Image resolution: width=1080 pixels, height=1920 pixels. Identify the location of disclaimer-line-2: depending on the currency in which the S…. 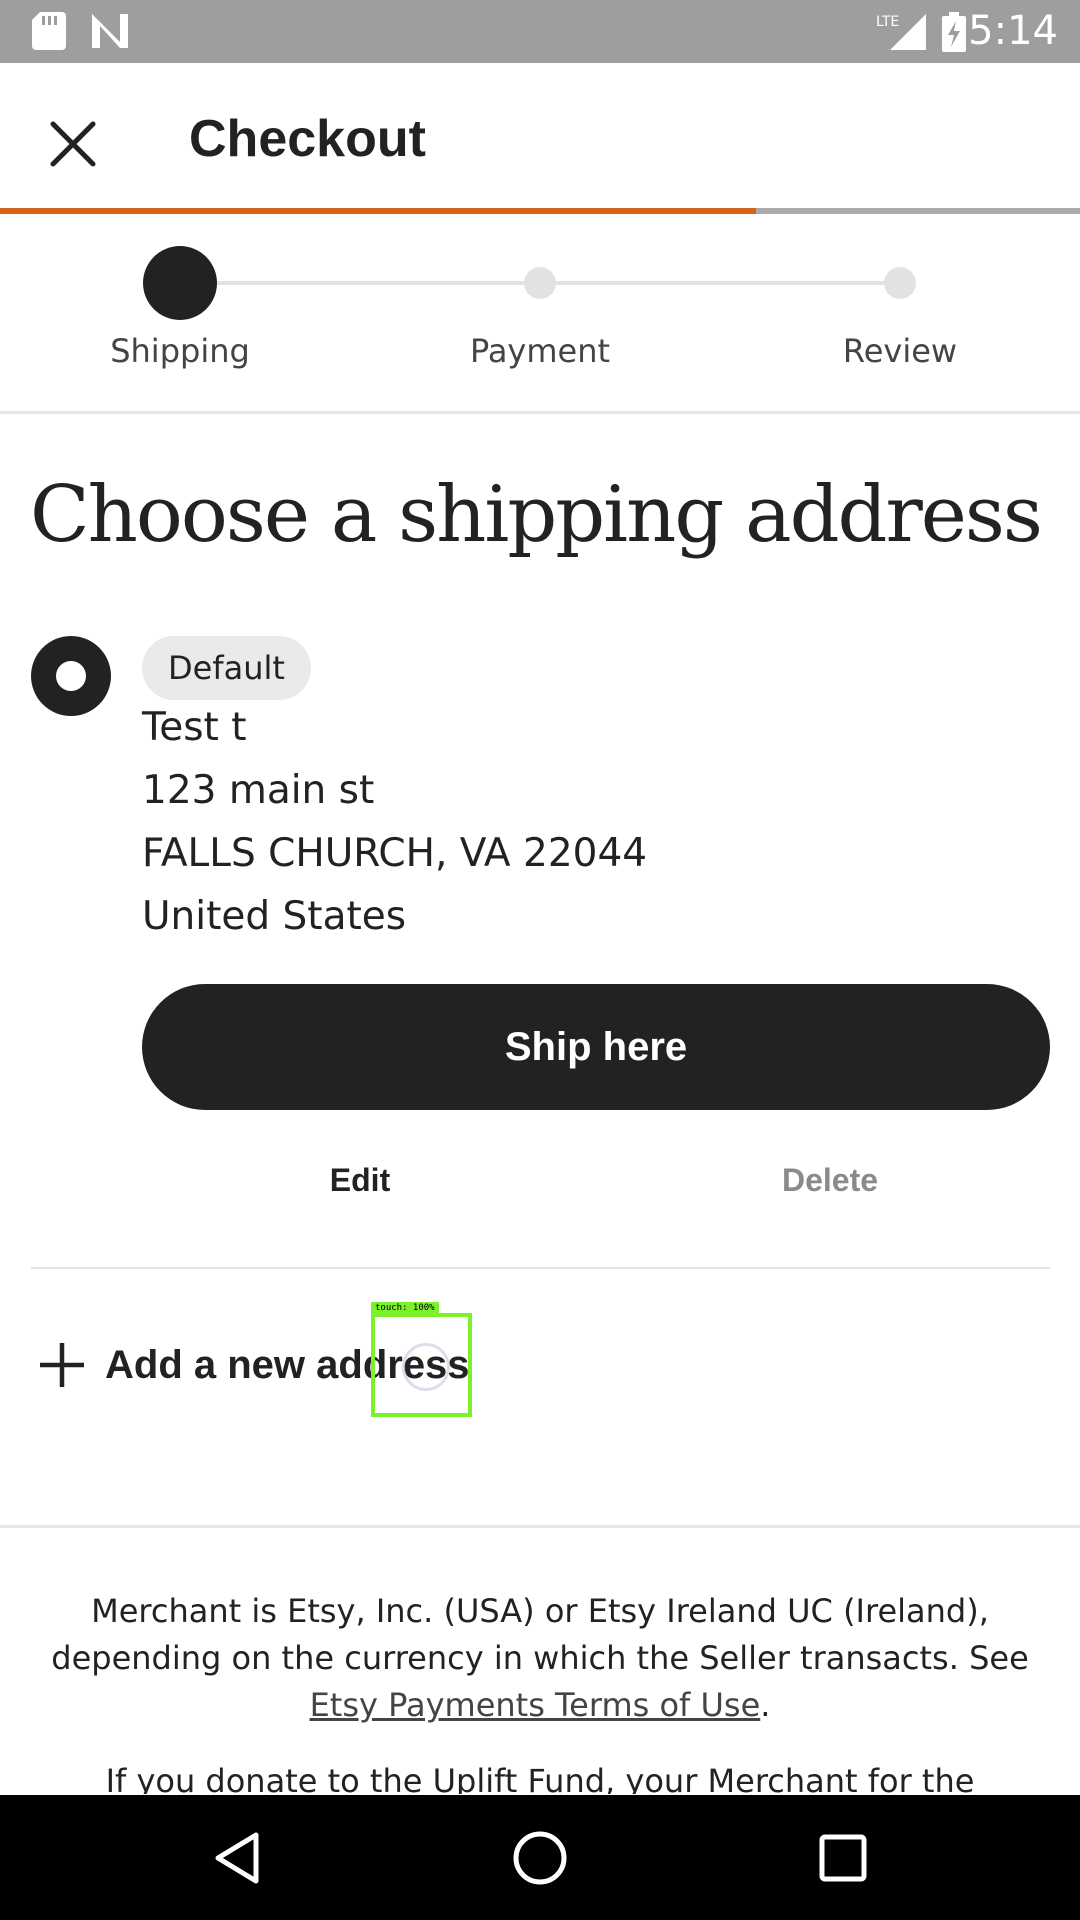
(540, 1658).